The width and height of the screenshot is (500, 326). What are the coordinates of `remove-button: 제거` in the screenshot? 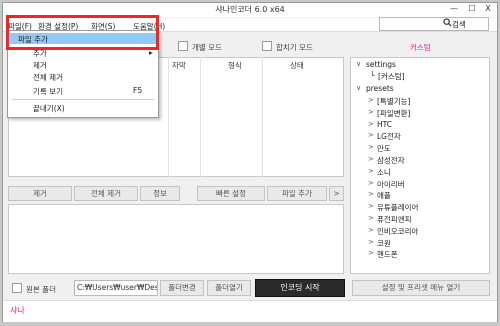 It's located at (40, 193).